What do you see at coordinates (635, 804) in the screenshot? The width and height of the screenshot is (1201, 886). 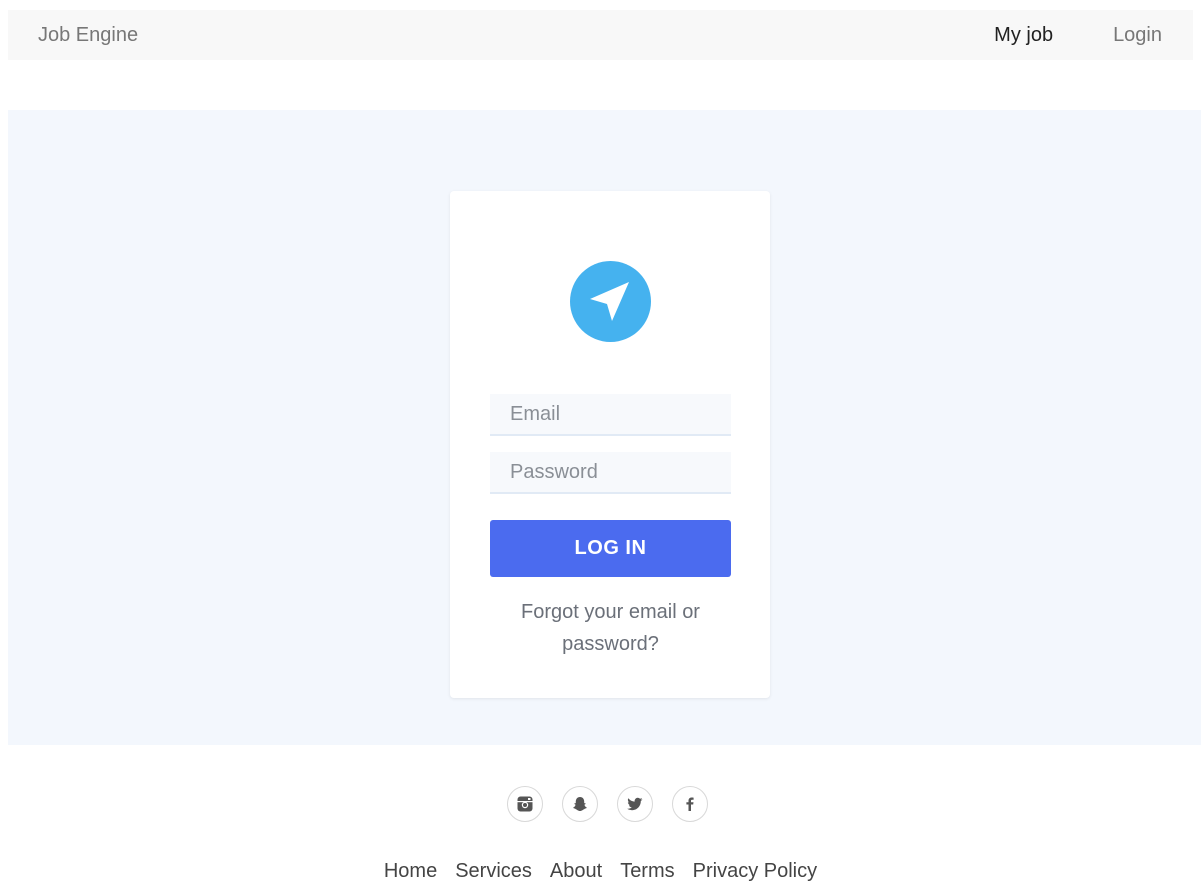 I see `twitter-icon` at bounding box center [635, 804].